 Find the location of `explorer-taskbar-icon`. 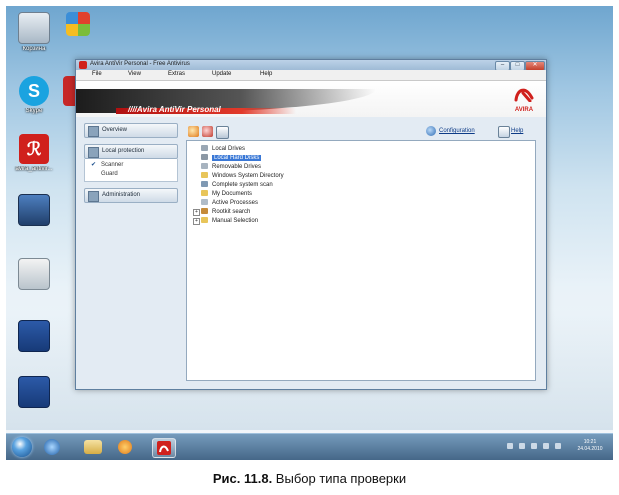

explorer-taskbar-icon is located at coordinates (93, 447).